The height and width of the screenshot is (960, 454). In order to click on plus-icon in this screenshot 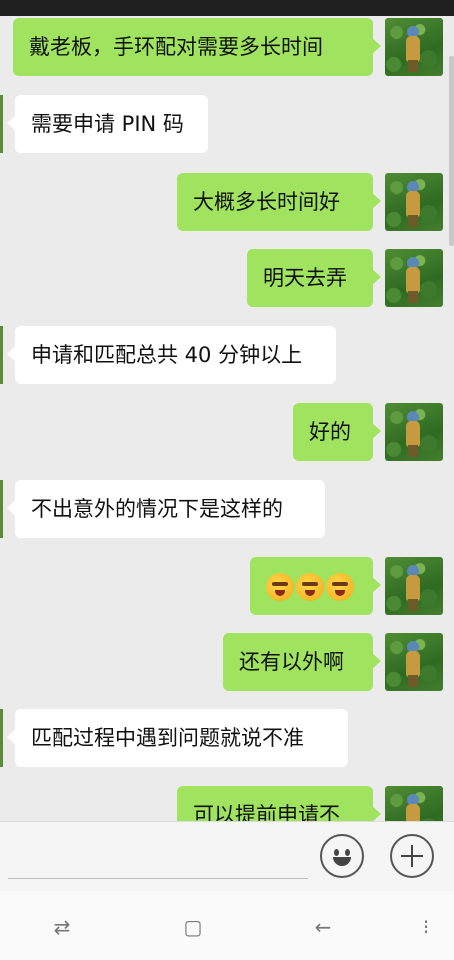, I will do `click(412, 856)`.